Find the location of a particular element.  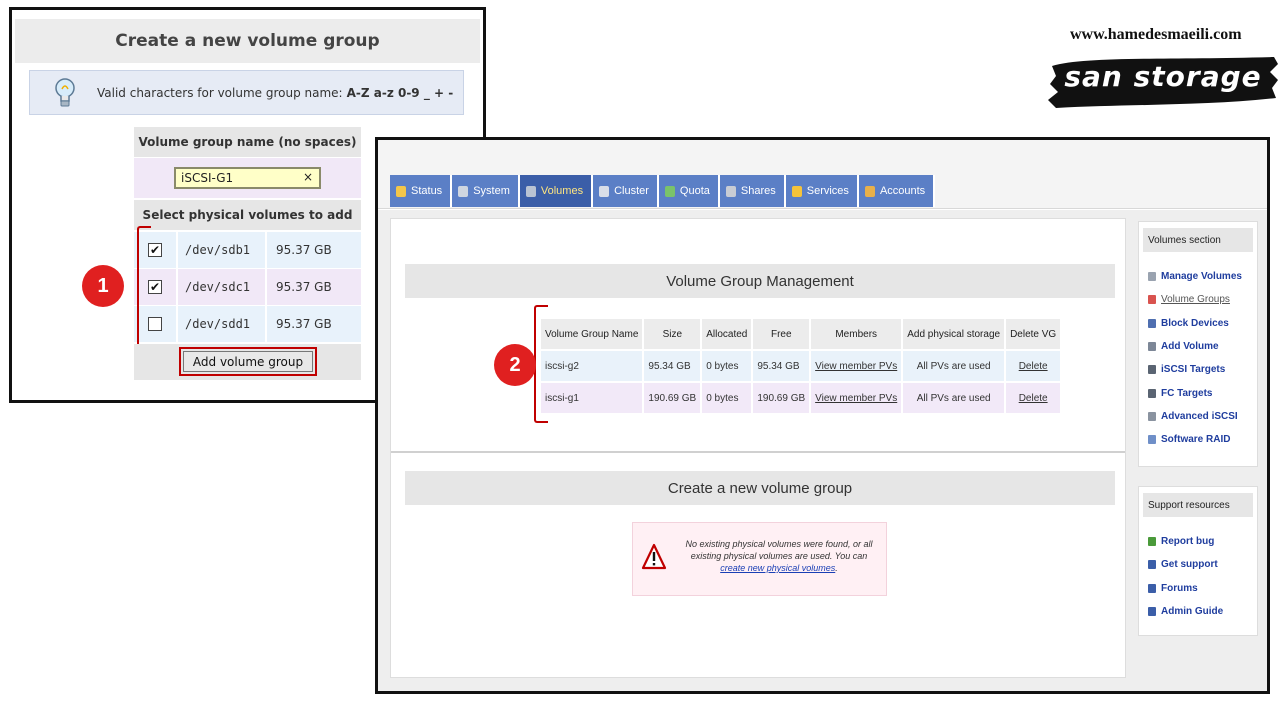

cluster-icon is located at coordinates (604, 191).